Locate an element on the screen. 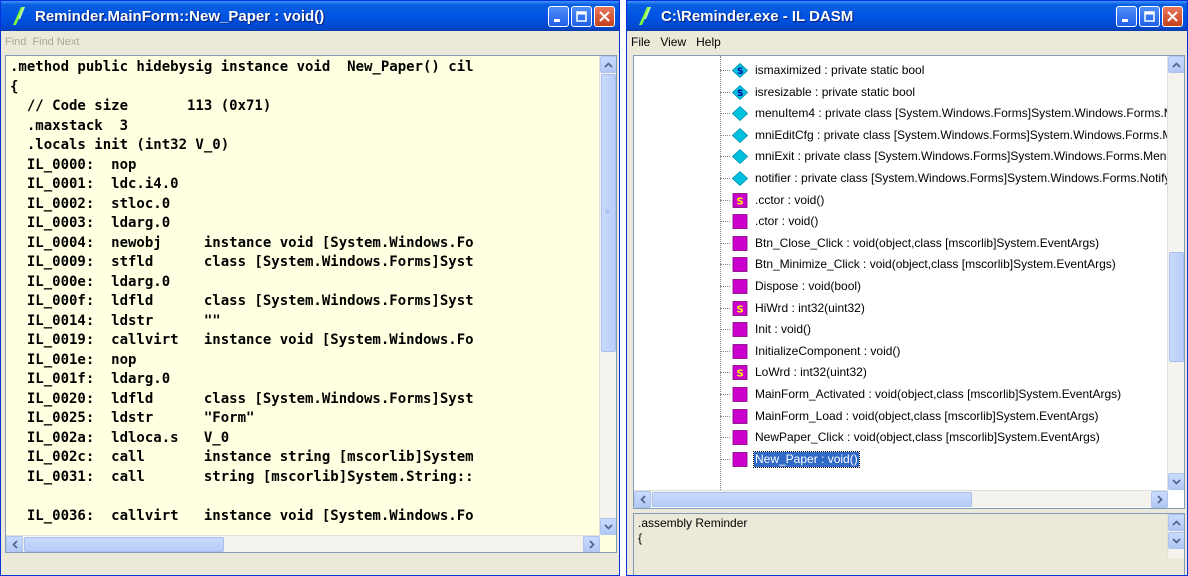  code-vertical-scrollbar: ≡ is located at coordinates (607, 295).